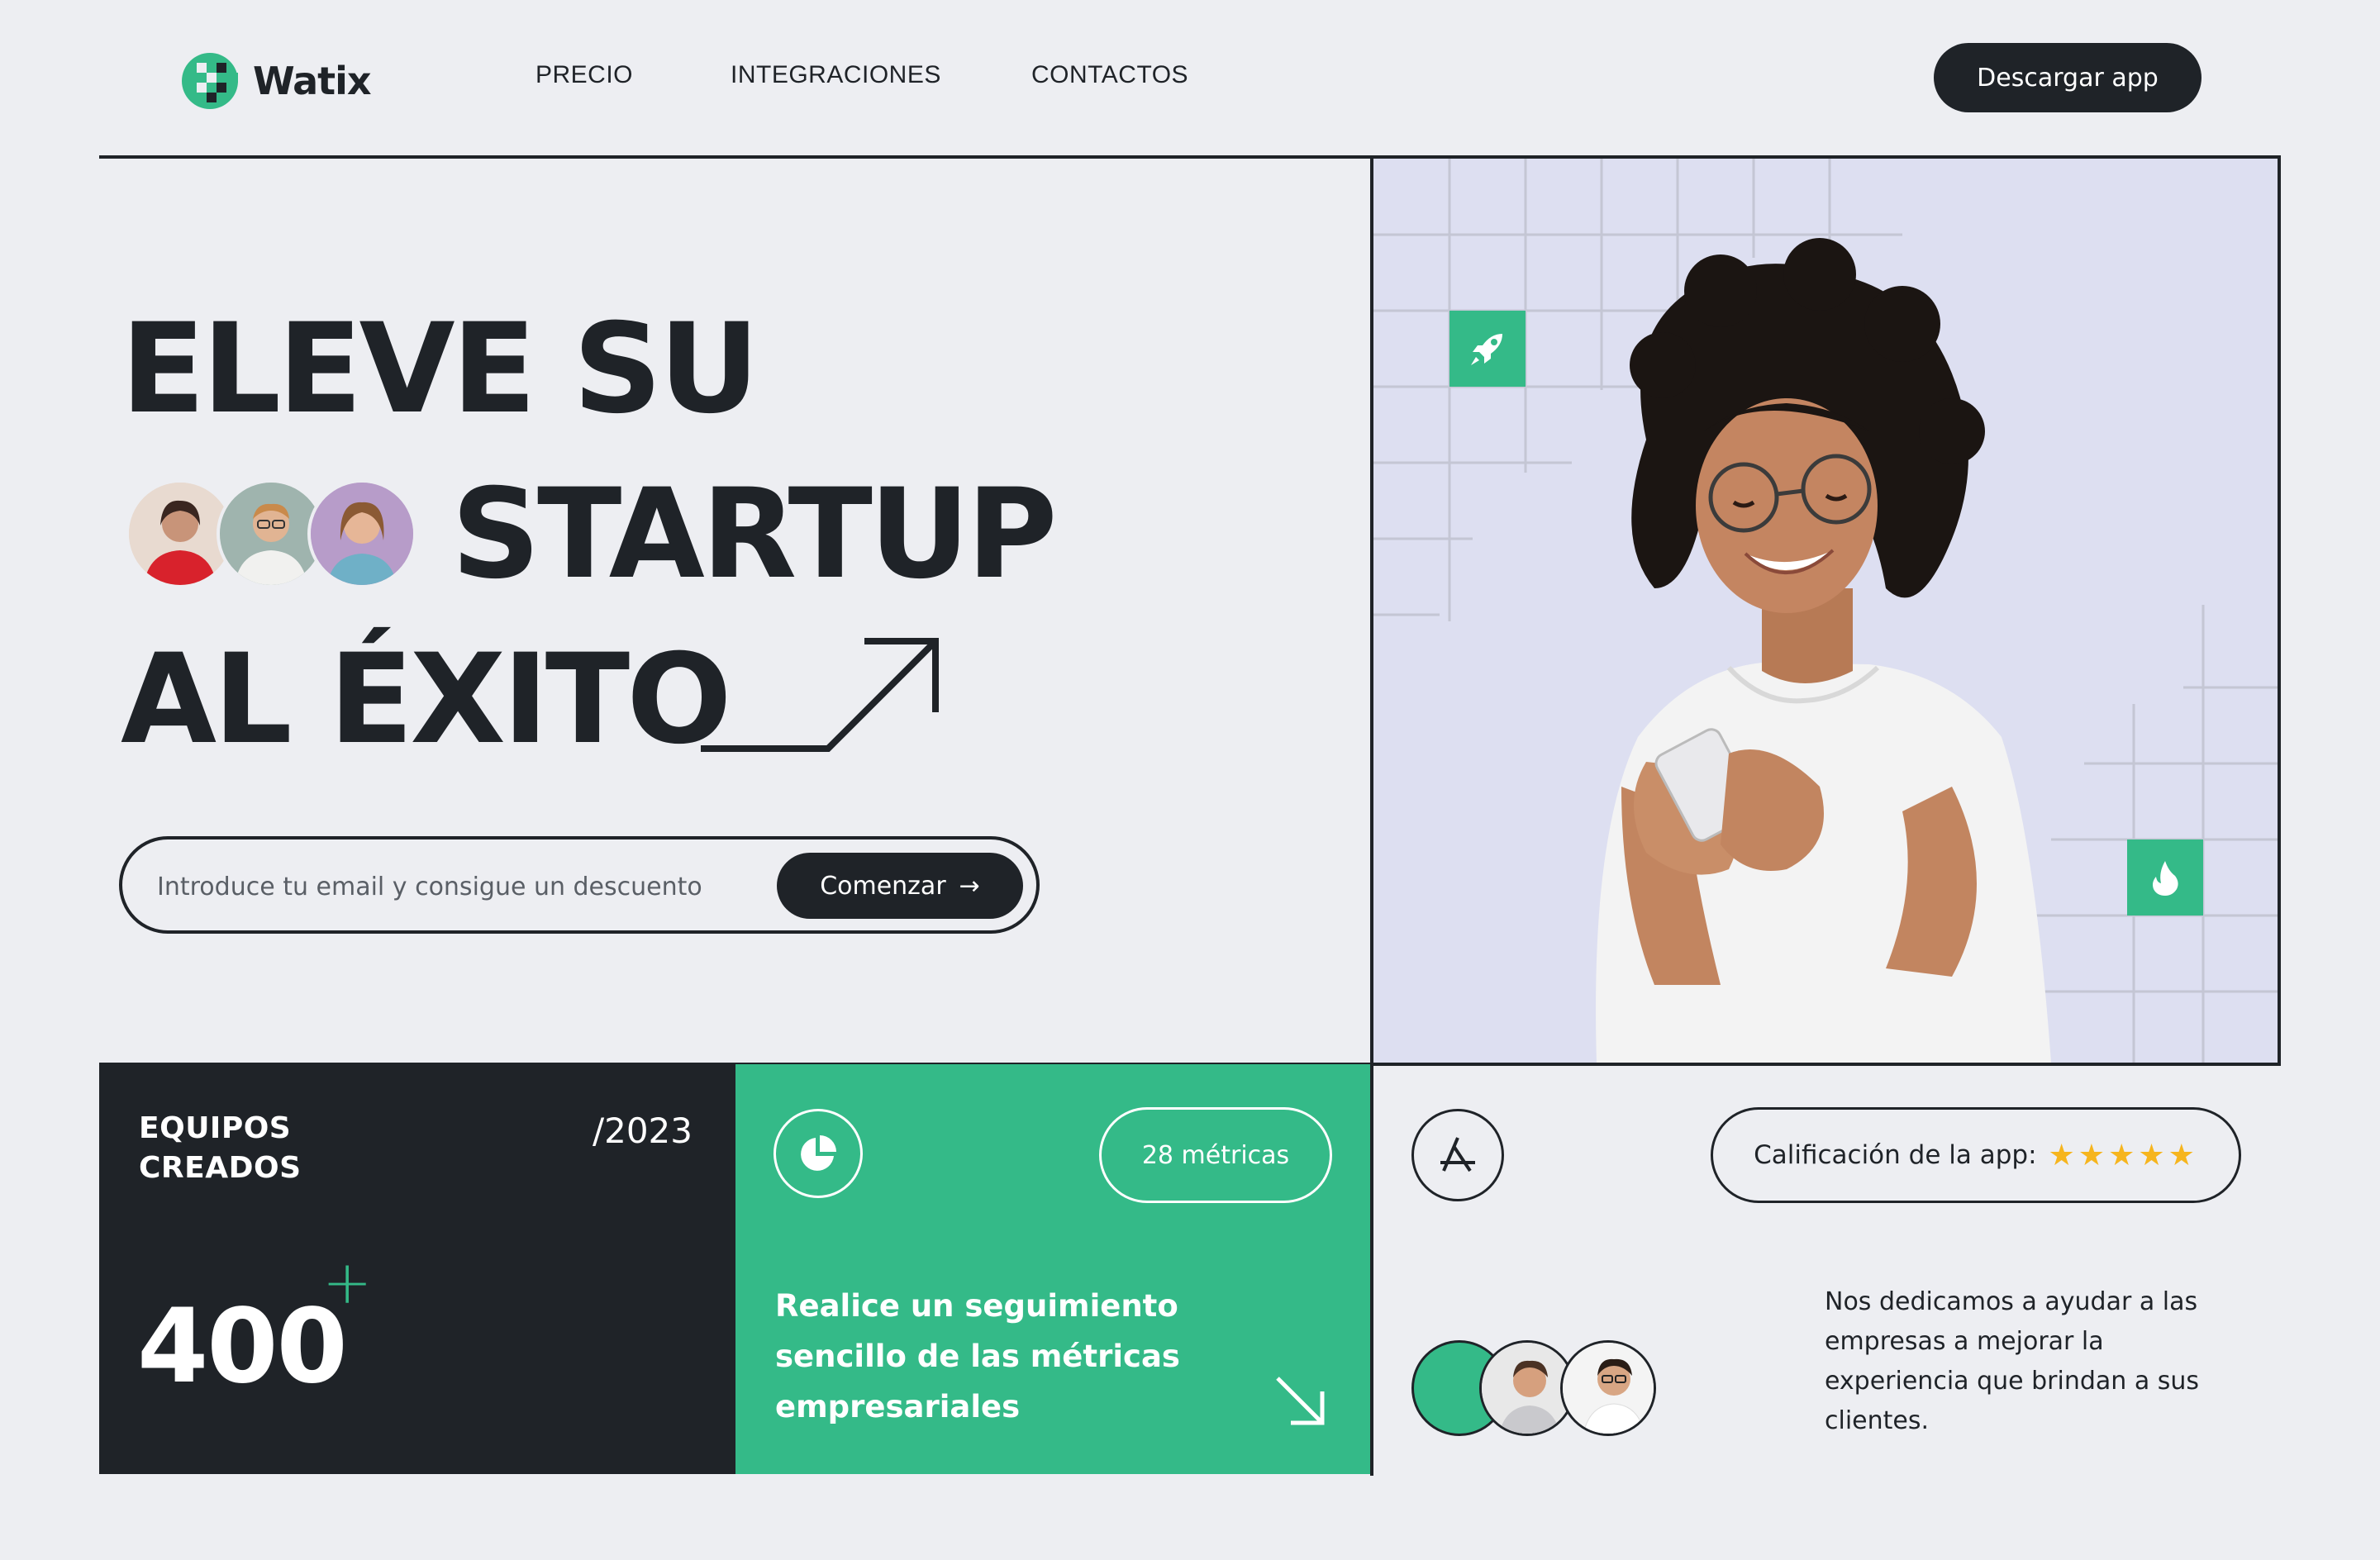 This screenshot has height=1560, width=2380. I want to click on photo-border-right, so click(2279, 610).